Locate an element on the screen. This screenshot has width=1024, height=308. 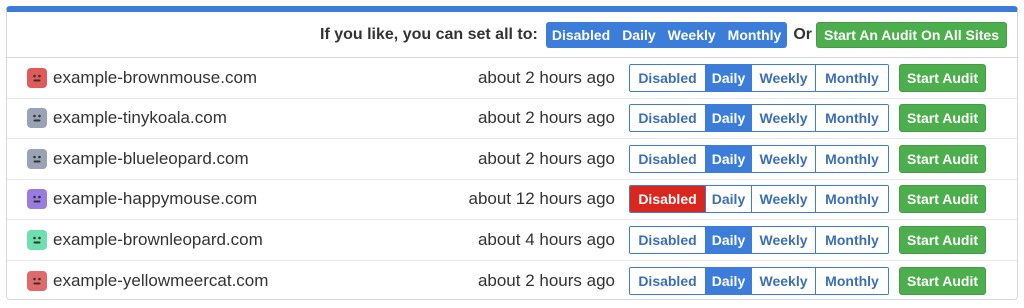
bulk-set-weekly-button: Weekly is located at coordinates (692, 35).